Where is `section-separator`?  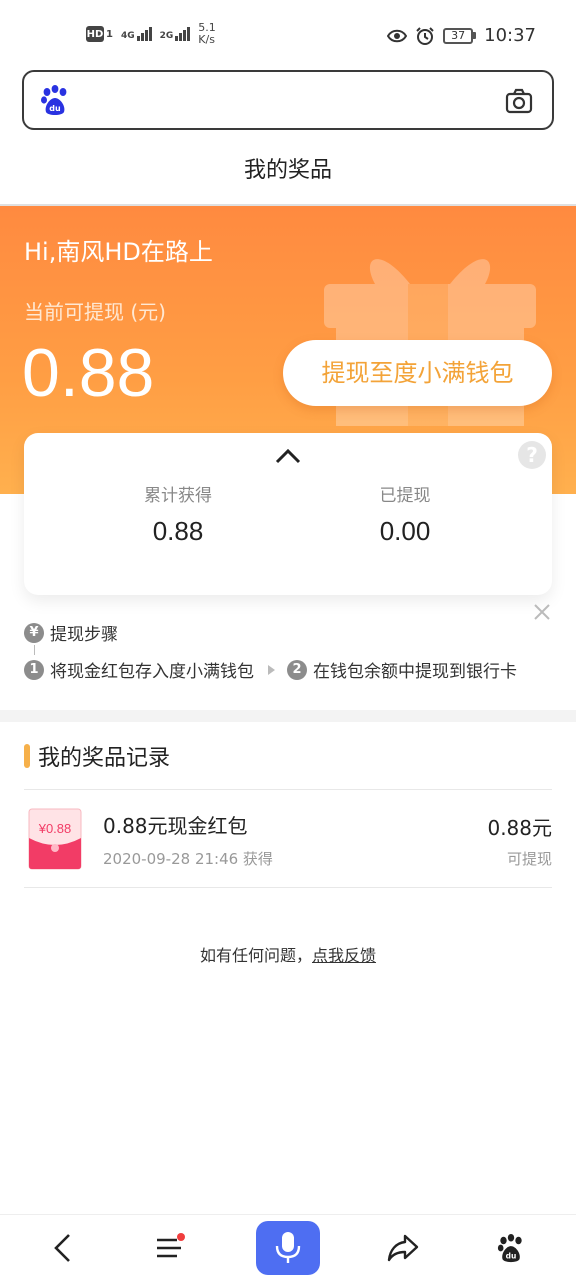
section-separator is located at coordinates (288, 716).